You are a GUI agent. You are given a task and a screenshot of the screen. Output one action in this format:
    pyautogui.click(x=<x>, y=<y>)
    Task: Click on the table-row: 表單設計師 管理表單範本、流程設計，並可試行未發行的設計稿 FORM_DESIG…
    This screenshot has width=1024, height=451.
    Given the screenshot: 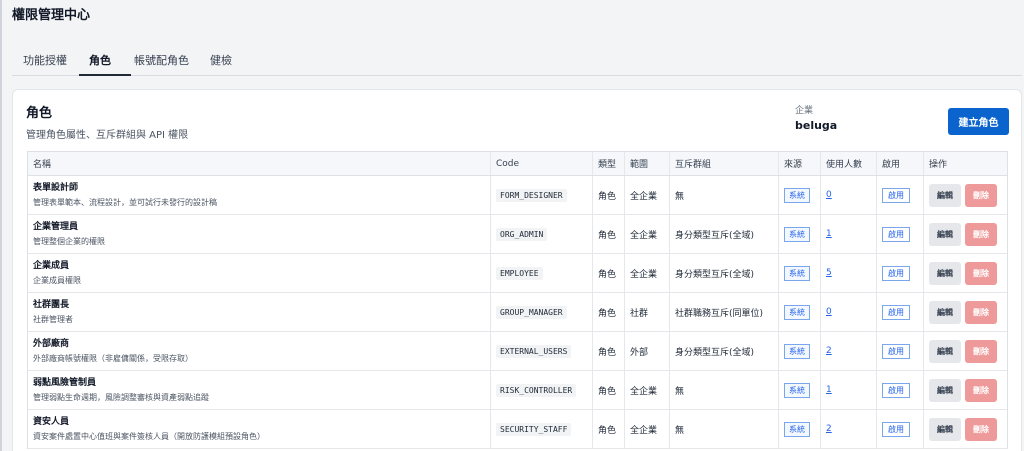 What is the action you would take?
    pyautogui.click(x=517, y=195)
    